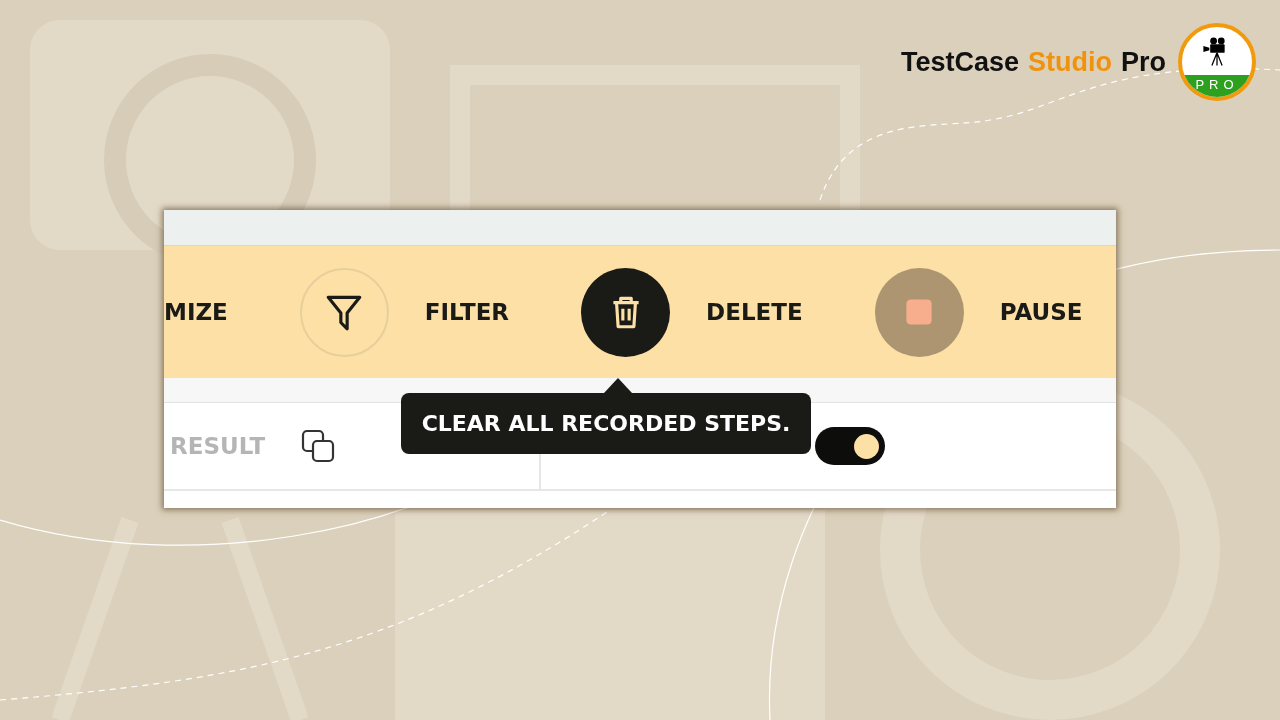  What do you see at coordinates (1143, 62) in the screenshot?
I see `brand-name: Pro` at bounding box center [1143, 62].